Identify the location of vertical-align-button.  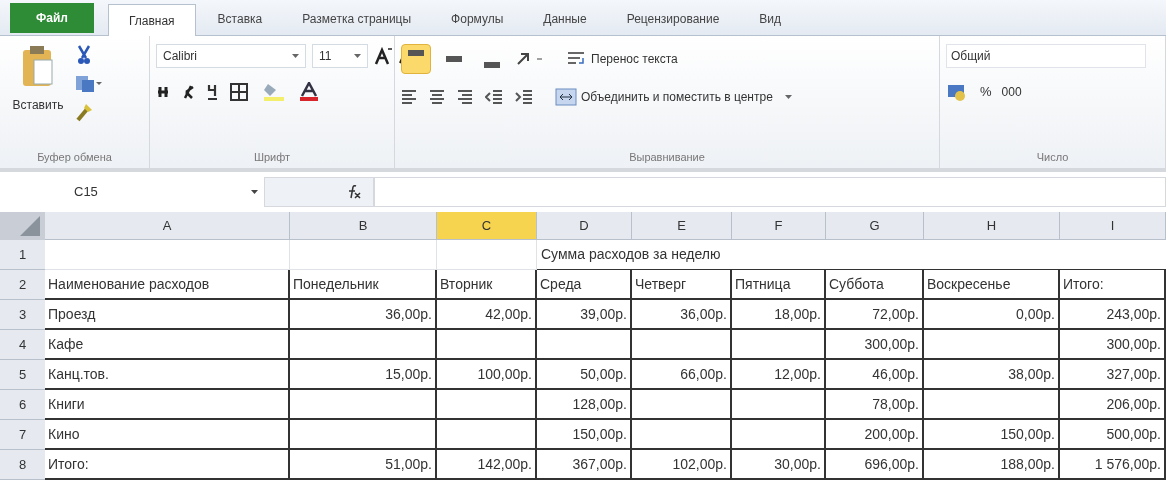
(416, 59).